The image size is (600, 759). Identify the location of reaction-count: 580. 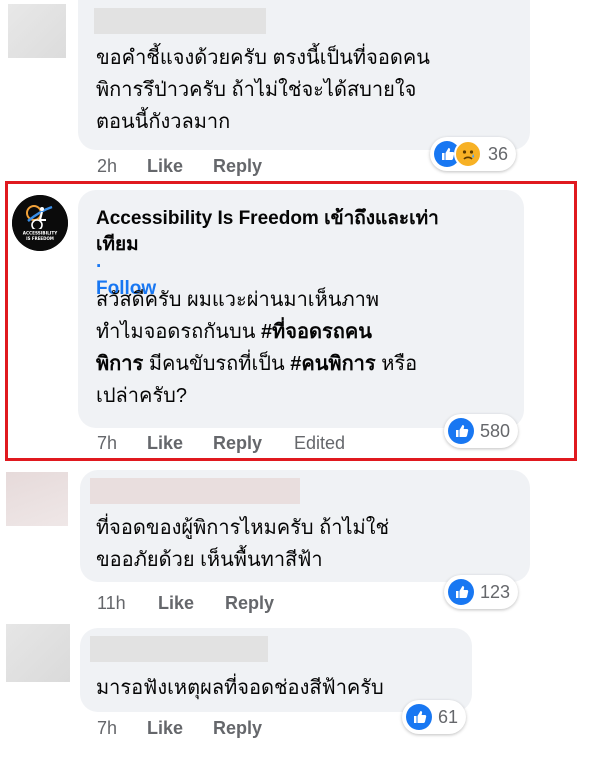
(495, 430).